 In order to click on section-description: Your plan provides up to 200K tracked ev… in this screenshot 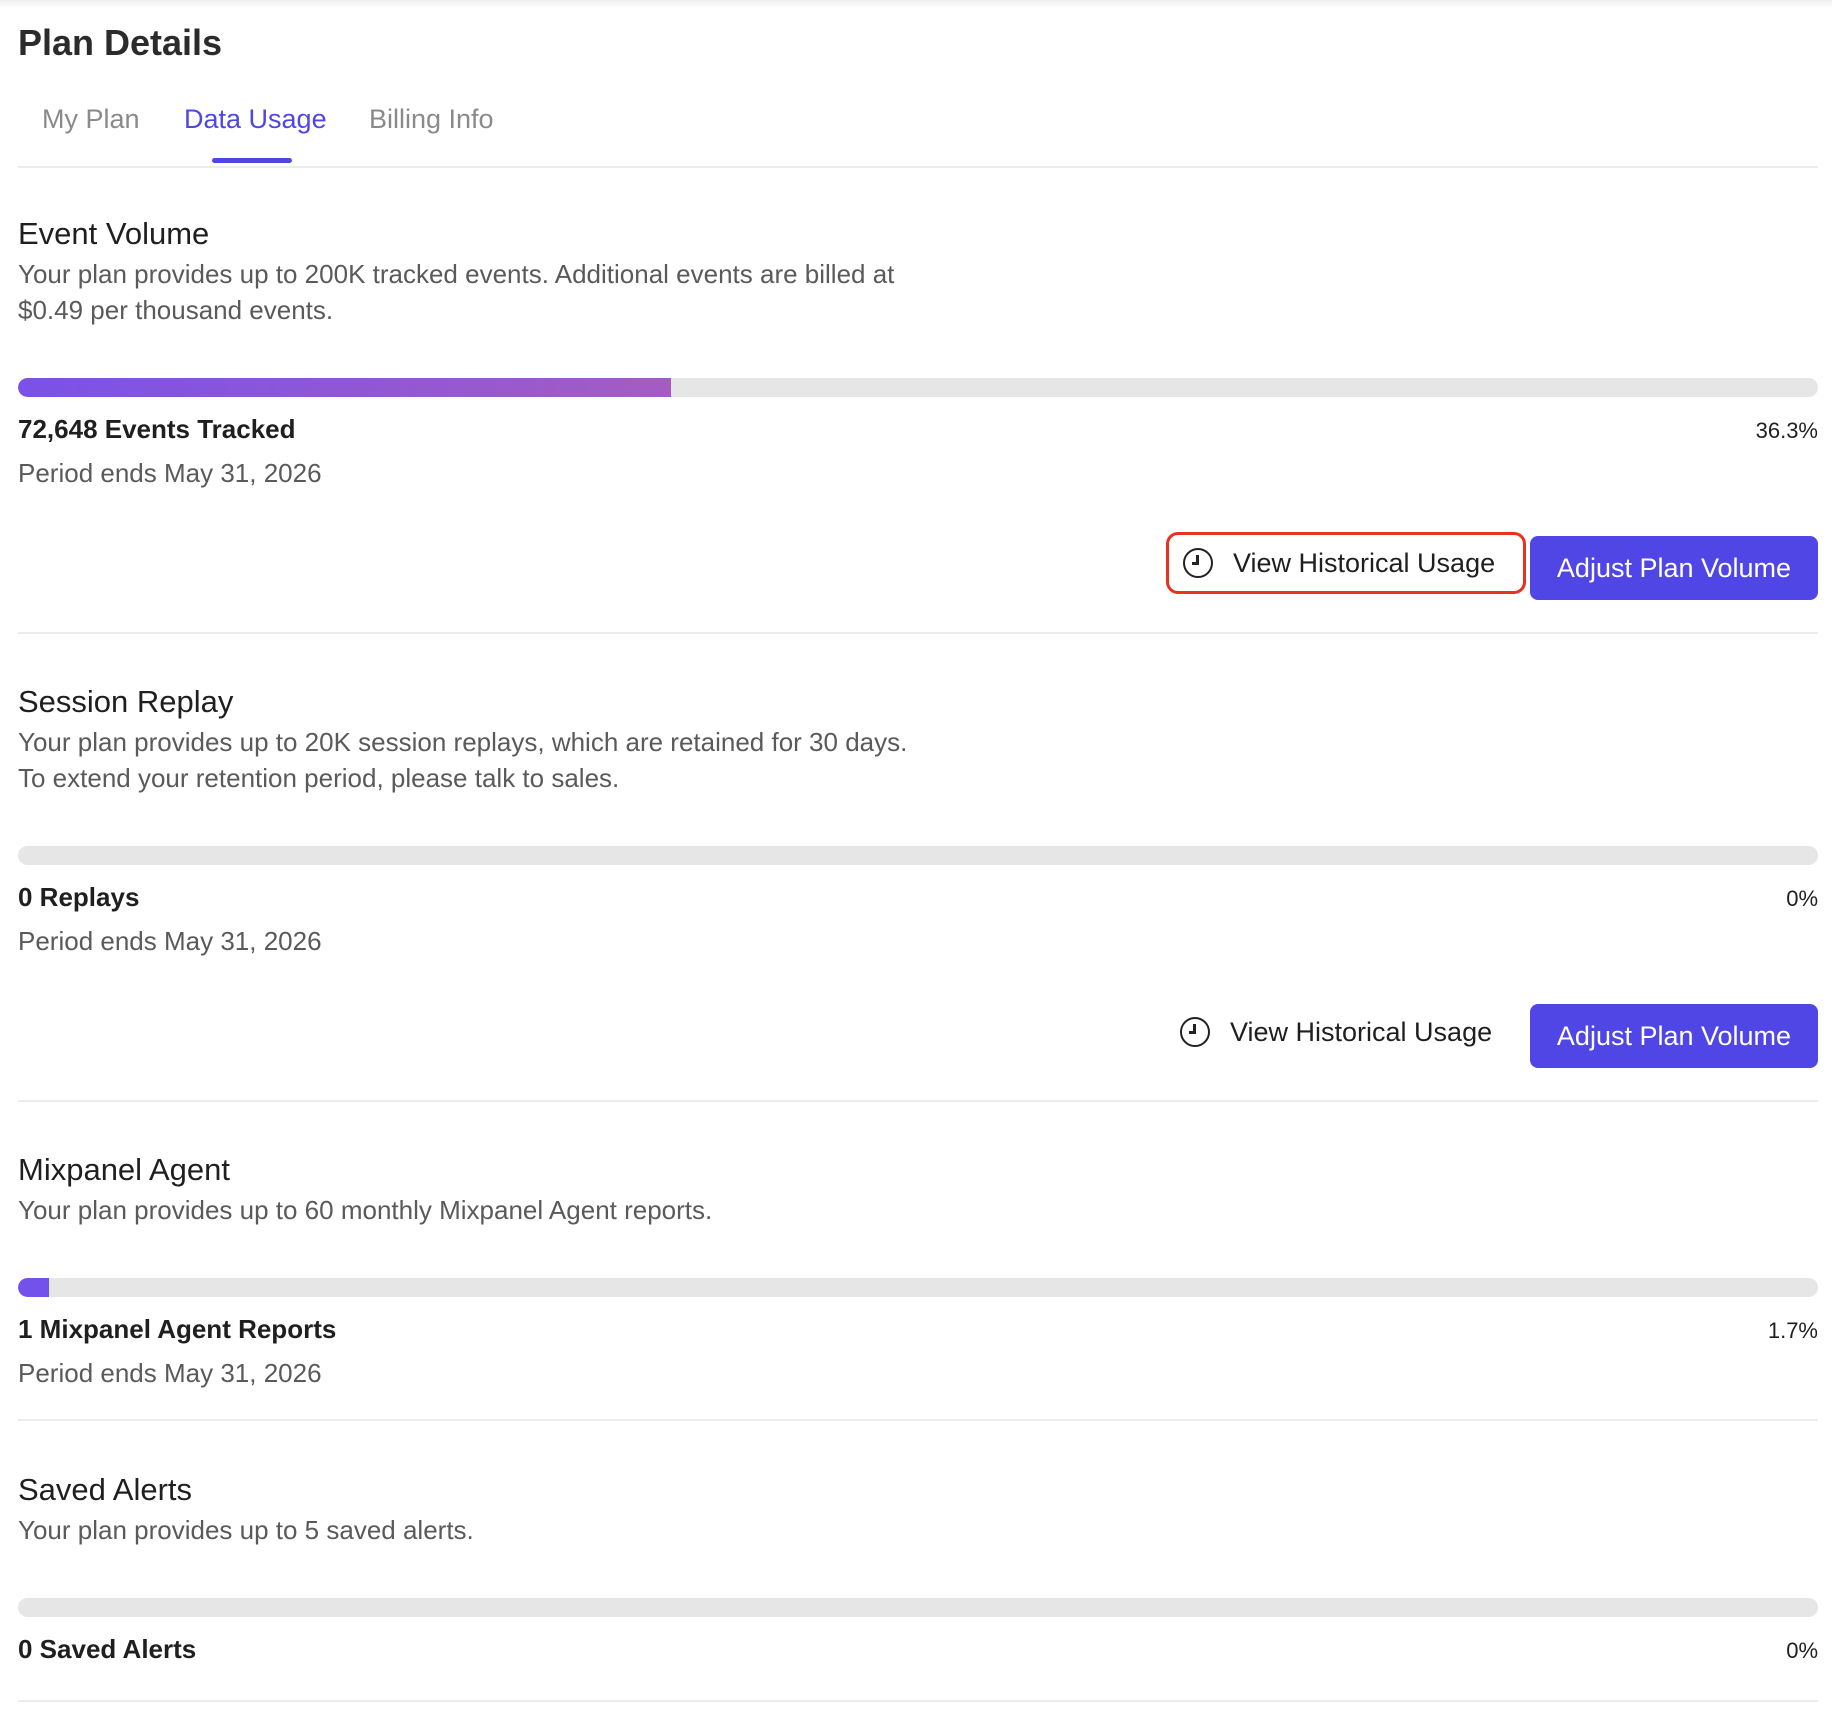, I will do `click(456, 292)`.